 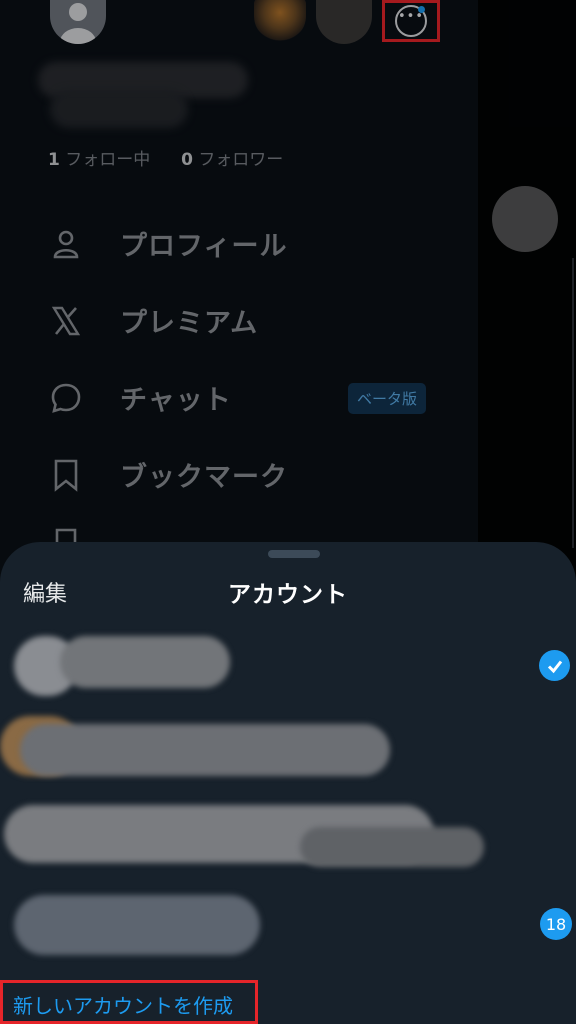 What do you see at coordinates (288, 595) in the screenshot?
I see `sheet-title: アカウント` at bounding box center [288, 595].